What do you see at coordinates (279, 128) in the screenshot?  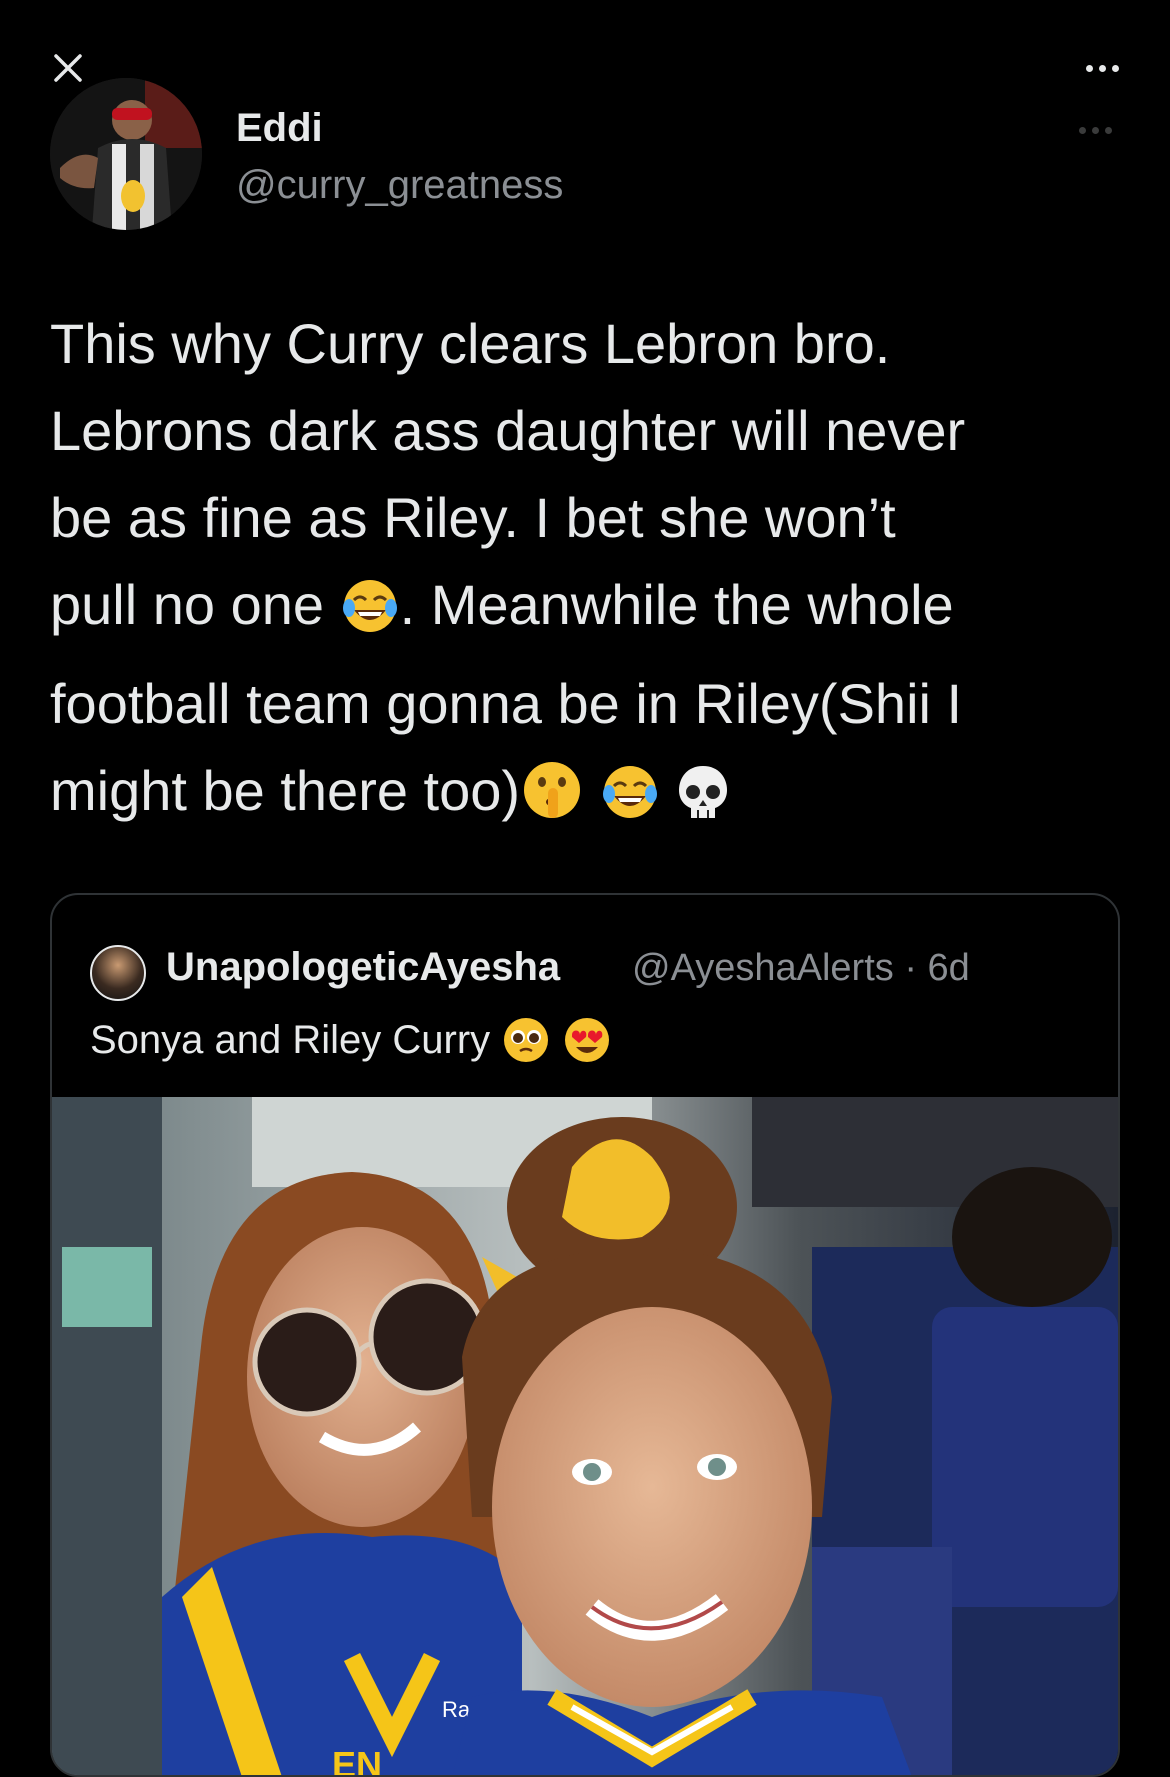 I see `author-name: Eddi` at bounding box center [279, 128].